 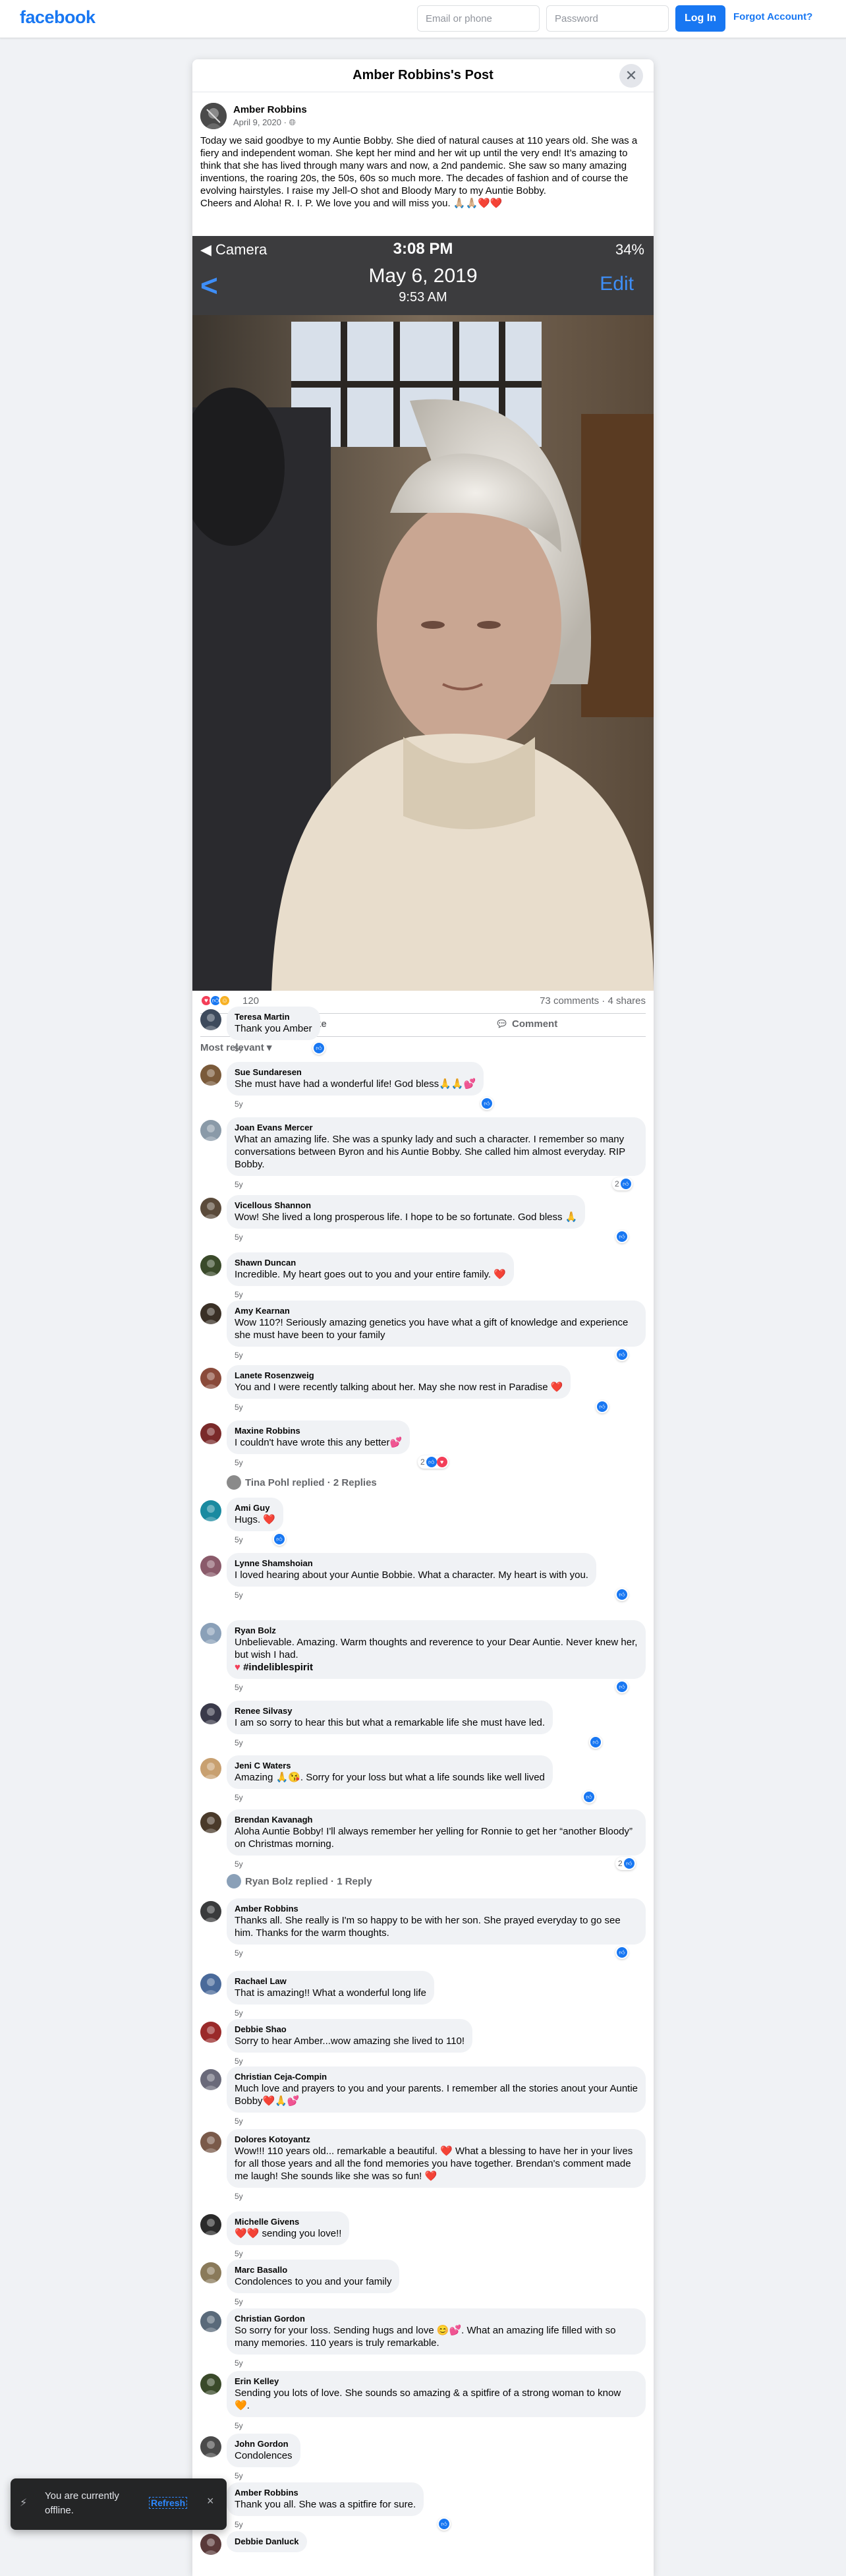 What do you see at coordinates (436, 1128) in the screenshot?
I see `commenter-name: Joan Evans Mercer` at bounding box center [436, 1128].